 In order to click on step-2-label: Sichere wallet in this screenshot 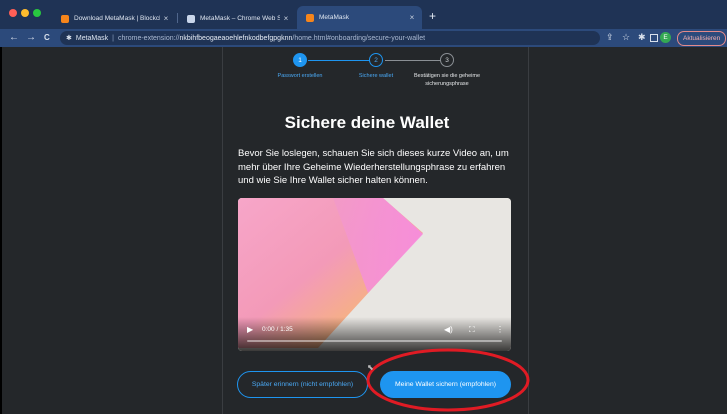, I will do `click(376, 76)`.